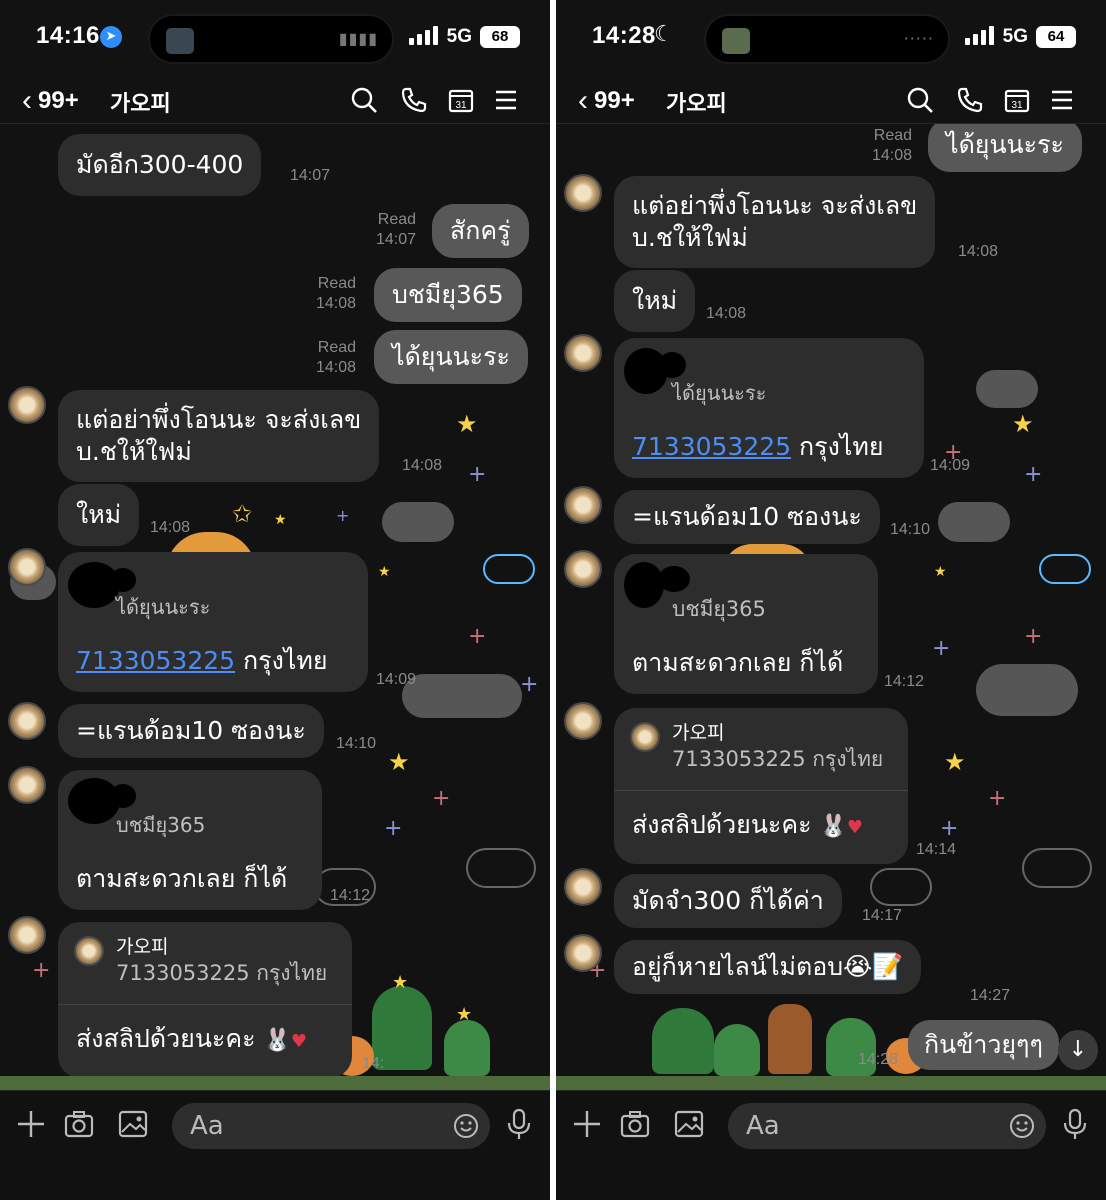 This screenshot has height=1200, width=1106. Describe the element at coordinates (501, 868) in the screenshot. I see `cloud-outline-decoration` at that location.